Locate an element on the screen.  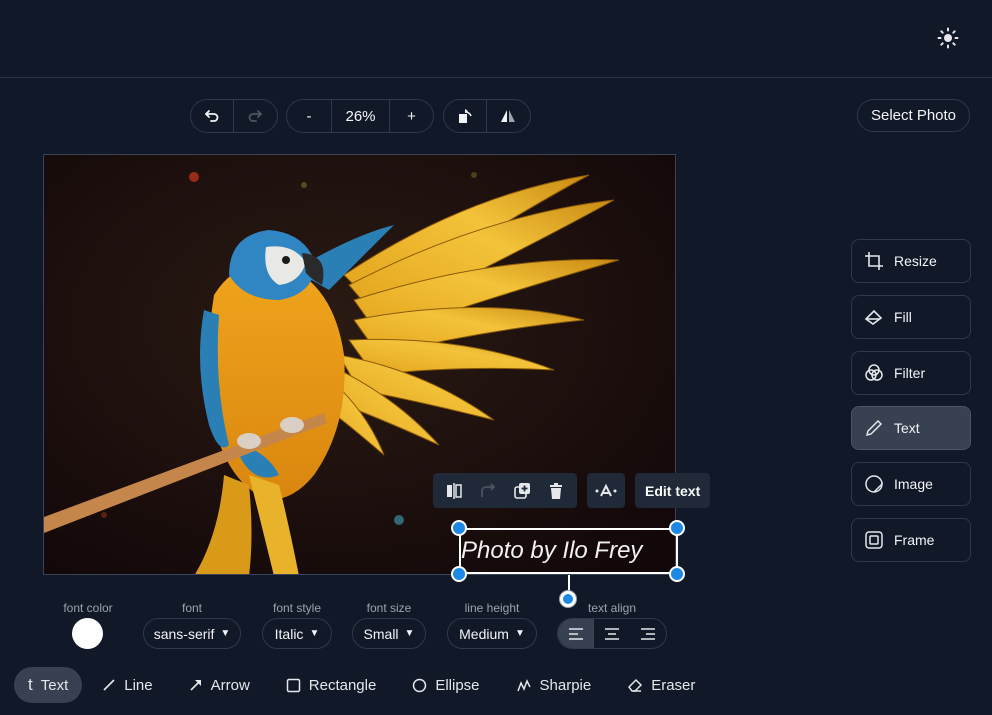
tool-label: Sharpie is located at coordinates (565, 685).